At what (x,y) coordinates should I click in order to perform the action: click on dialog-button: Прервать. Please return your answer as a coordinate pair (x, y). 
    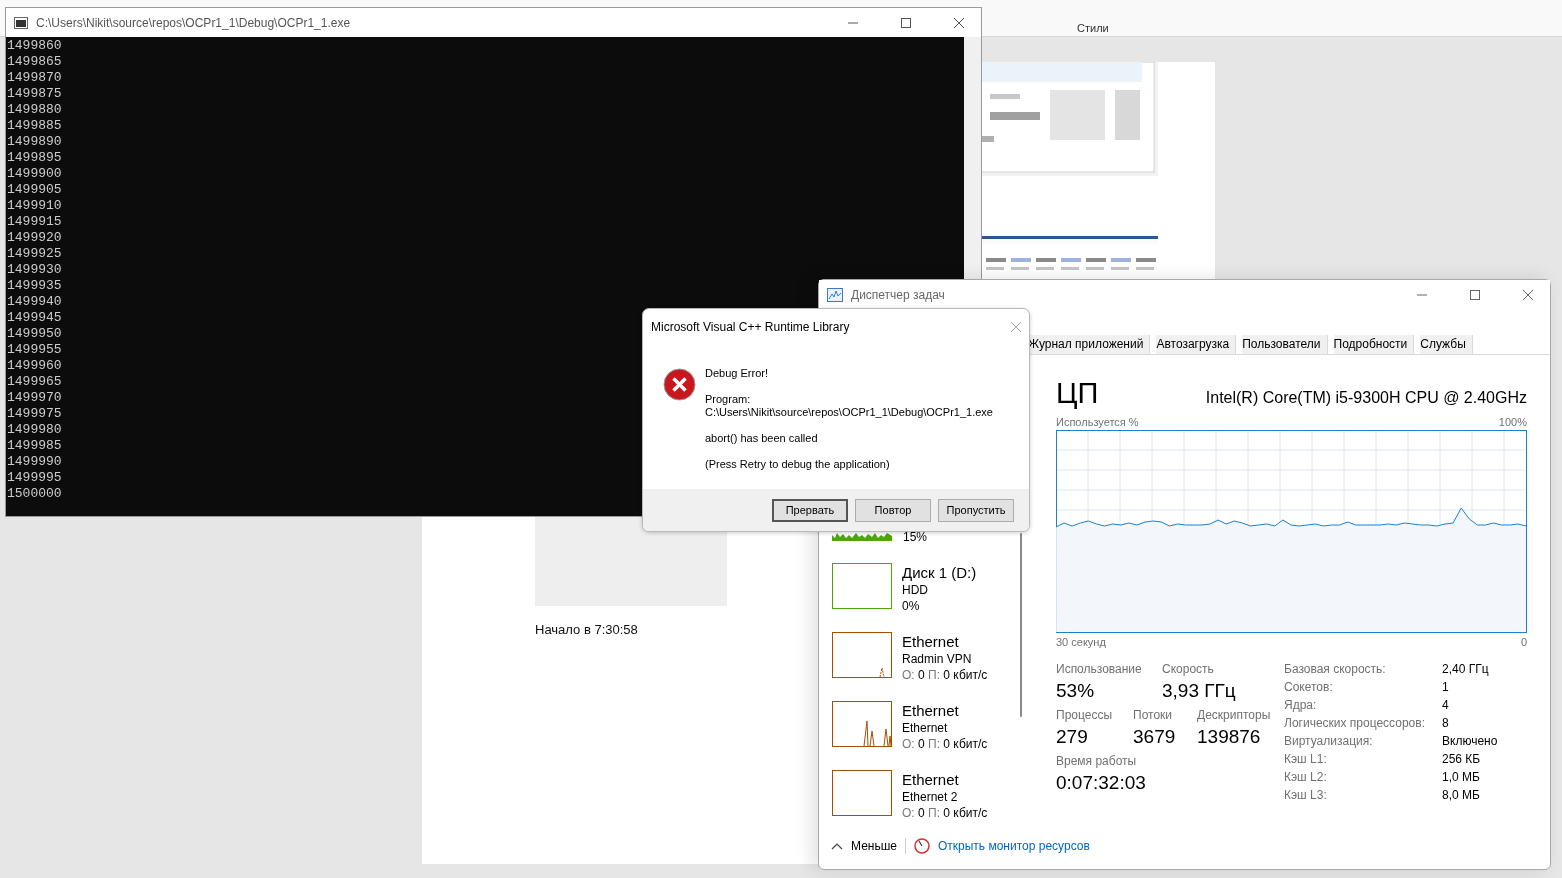
    Looking at the image, I should click on (810, 510).